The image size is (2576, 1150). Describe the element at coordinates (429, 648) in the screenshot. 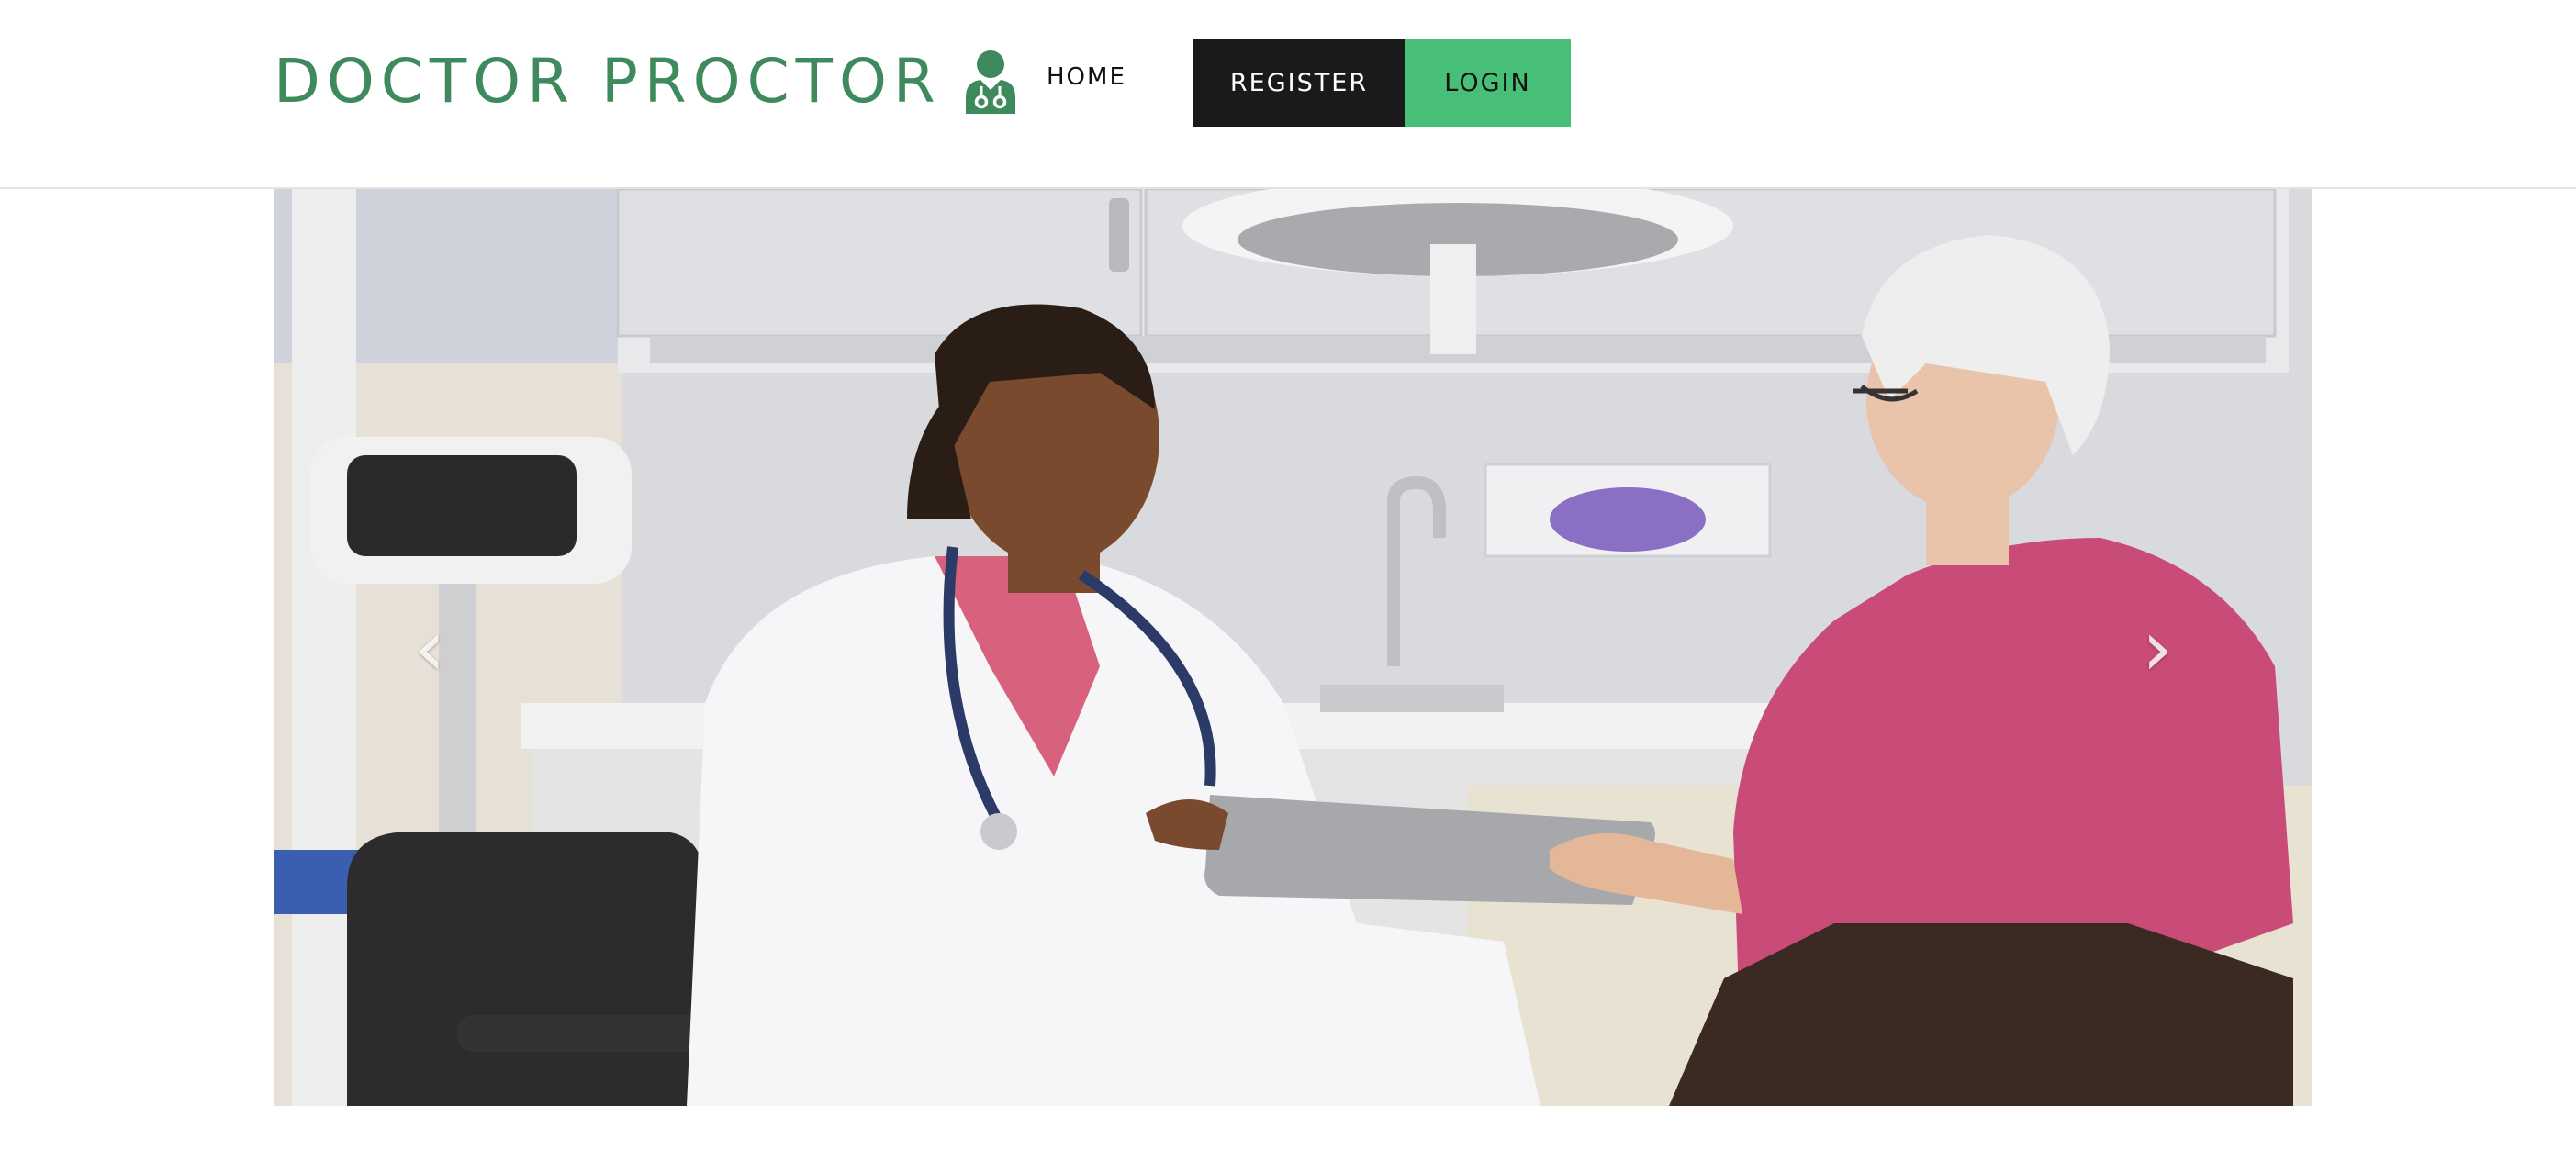

I see `carousel-prev-chevron-left-icon: ‹` at that location.